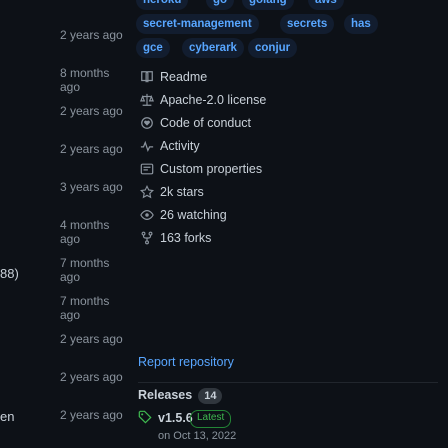  I want to click on release-version: v1.5.6, so click(175, 418).